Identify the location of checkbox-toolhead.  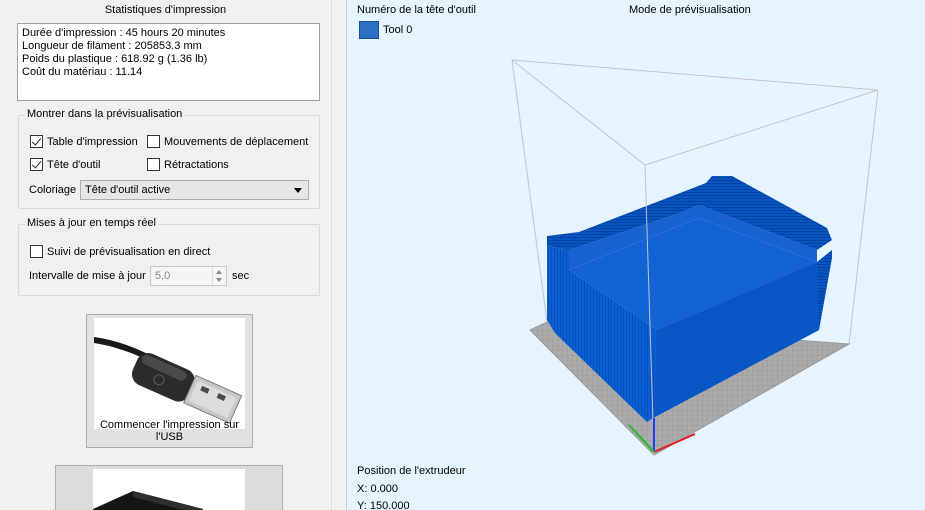
(36, 164).